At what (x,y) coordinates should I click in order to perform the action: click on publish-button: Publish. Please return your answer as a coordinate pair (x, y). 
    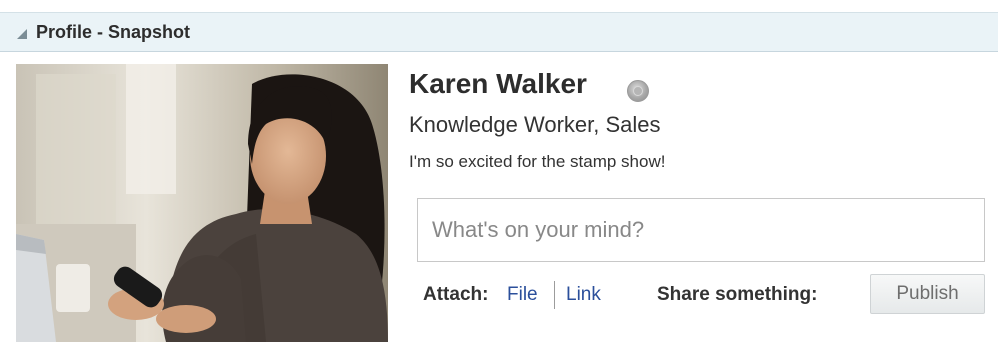
    Looking at the image, I should click on (927, 294).